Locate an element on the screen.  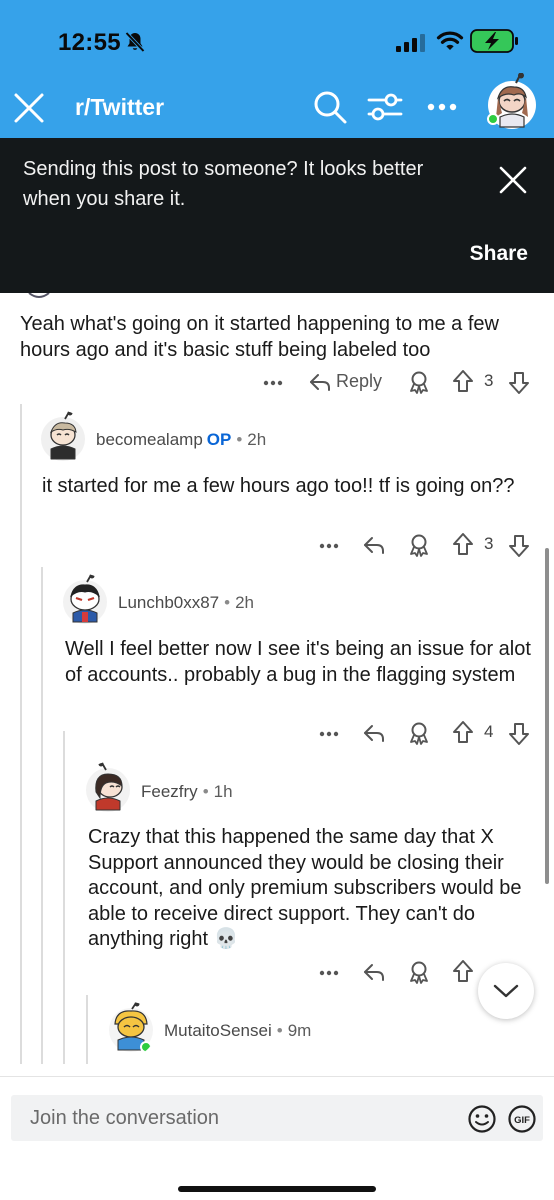
silent-bell-icon is located at coordinates (135, 42).